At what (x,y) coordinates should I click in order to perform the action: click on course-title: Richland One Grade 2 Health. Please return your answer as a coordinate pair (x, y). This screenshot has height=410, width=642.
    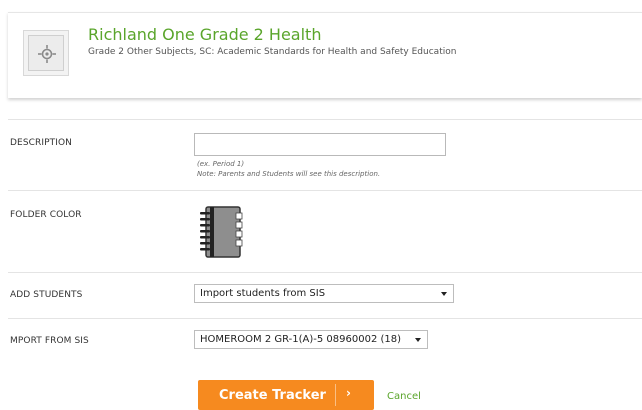
    Looking at the image, I should click on (205, 34).